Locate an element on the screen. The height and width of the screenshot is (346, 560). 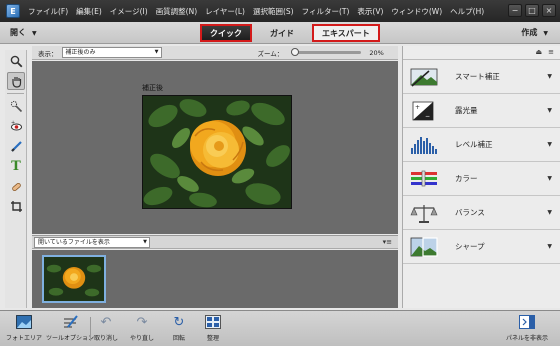
redo-label: やり直し is located at coordinates (142, 338).